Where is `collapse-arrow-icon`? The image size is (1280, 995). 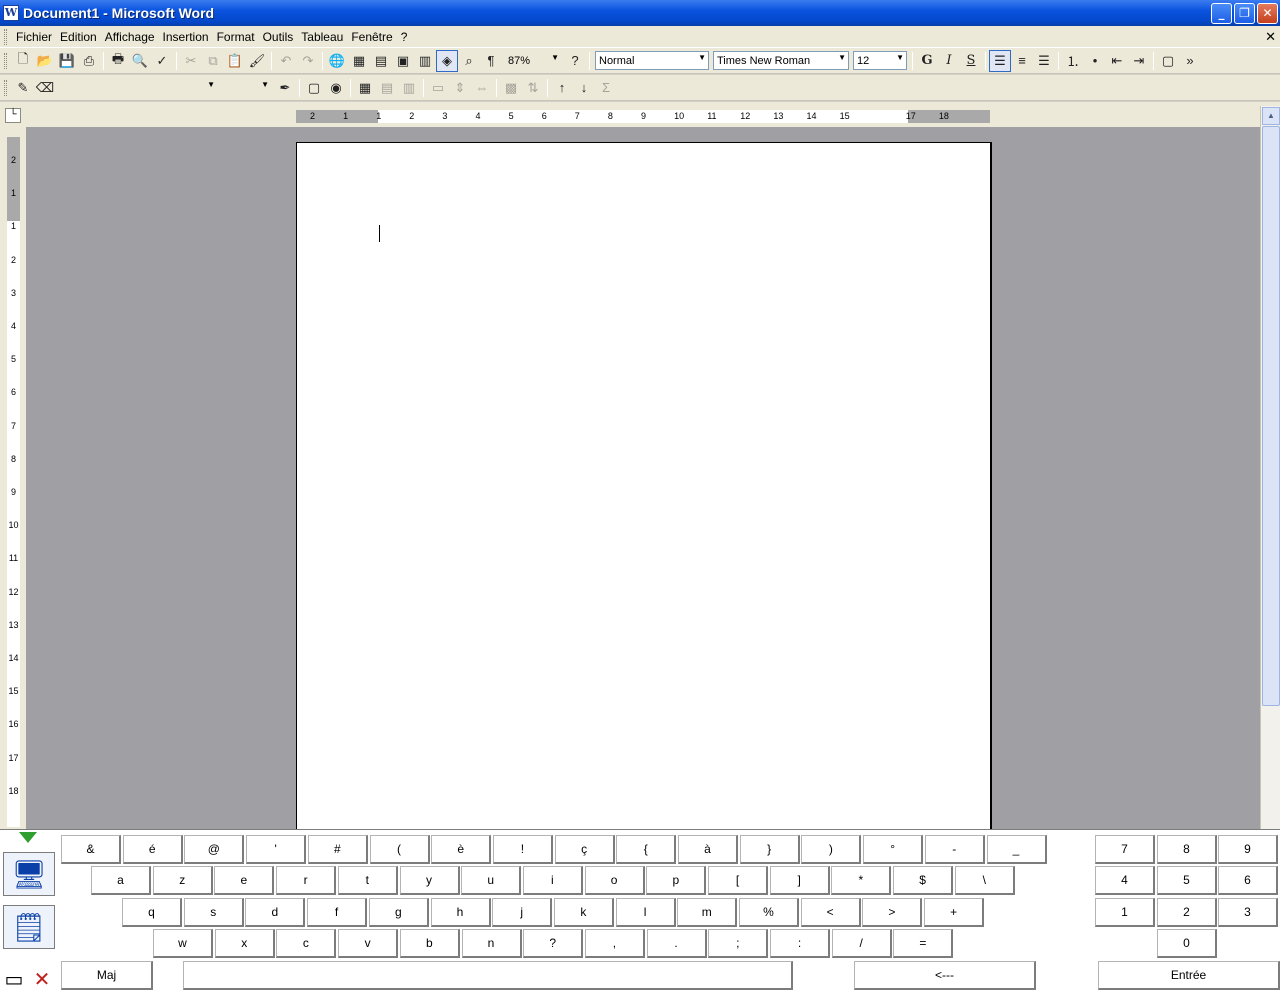
collapse-arrow-icon is located at coordinates (28, 837).